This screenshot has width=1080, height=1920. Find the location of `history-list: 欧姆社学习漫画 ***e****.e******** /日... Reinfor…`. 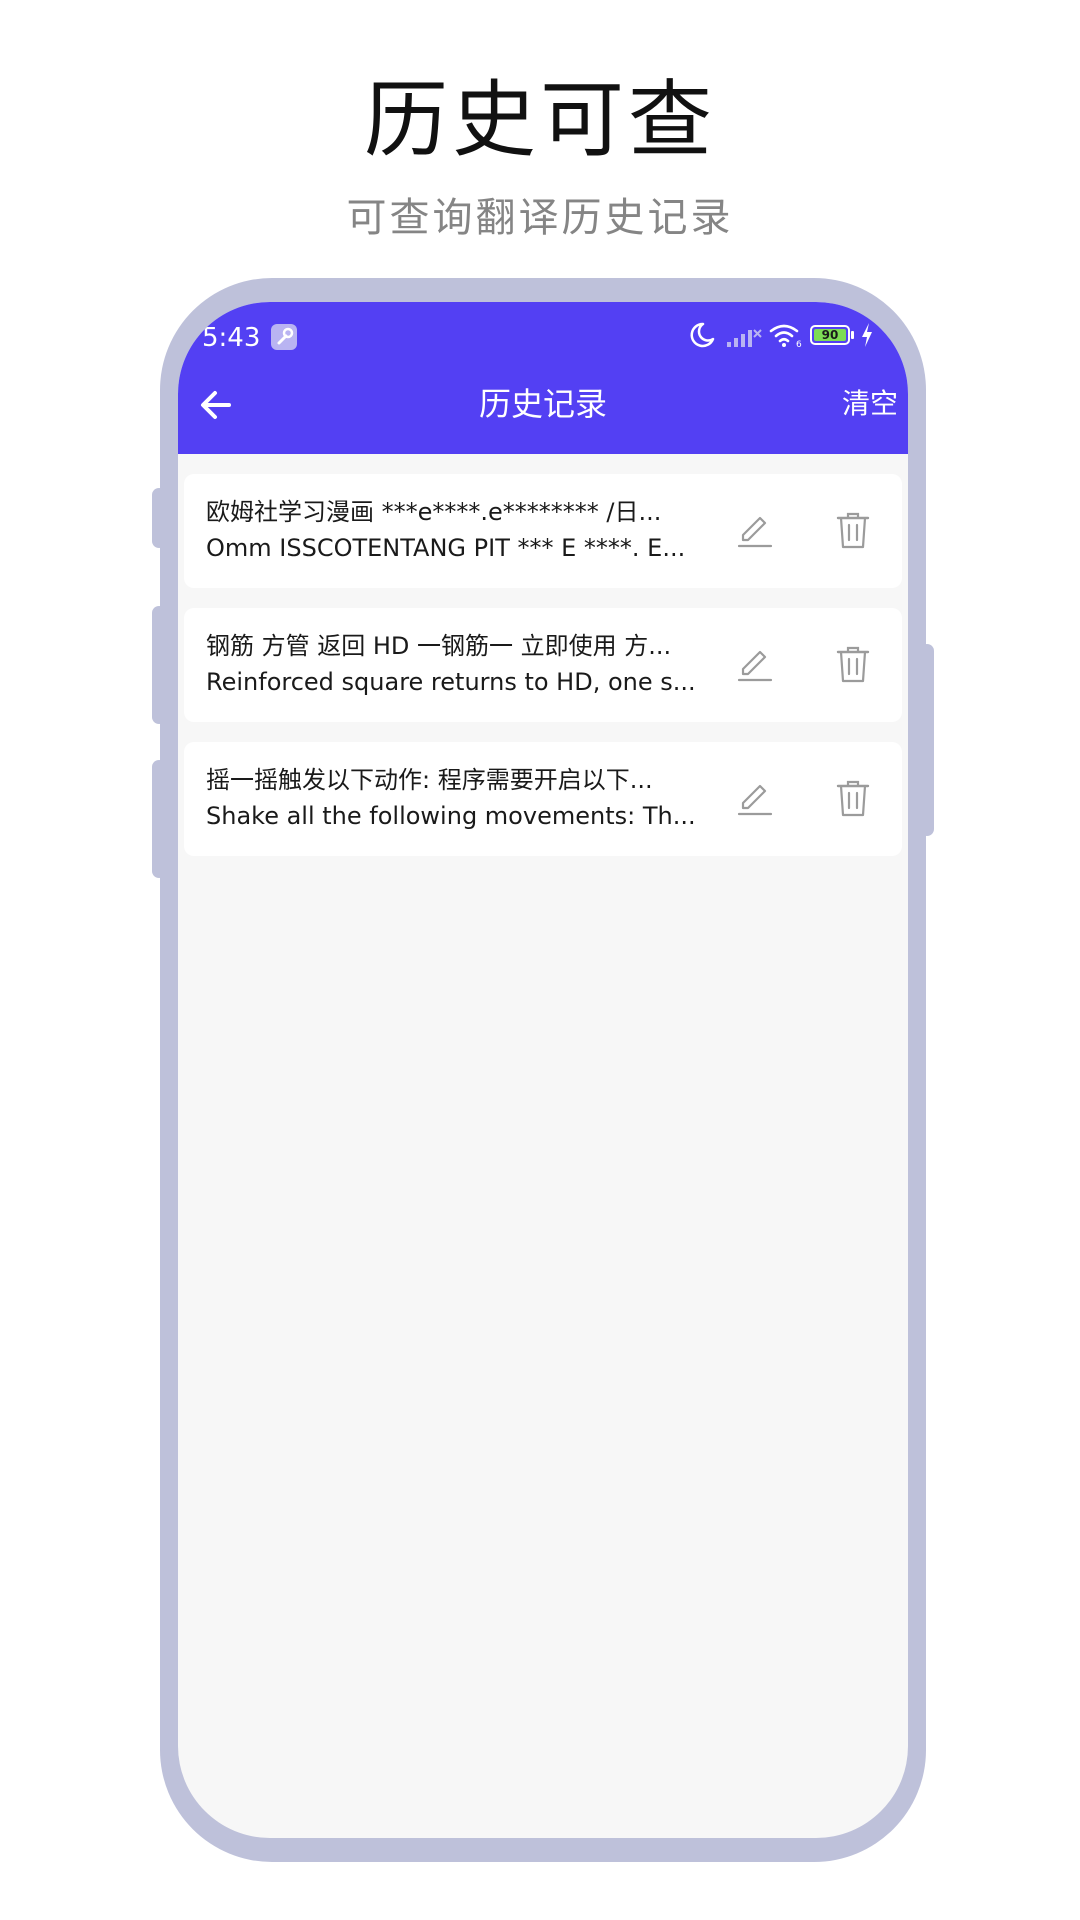

history-list: 欧姆社学习漫画 ***e****.e******** /日... Reinfor… is located at coordinates (543, 675).